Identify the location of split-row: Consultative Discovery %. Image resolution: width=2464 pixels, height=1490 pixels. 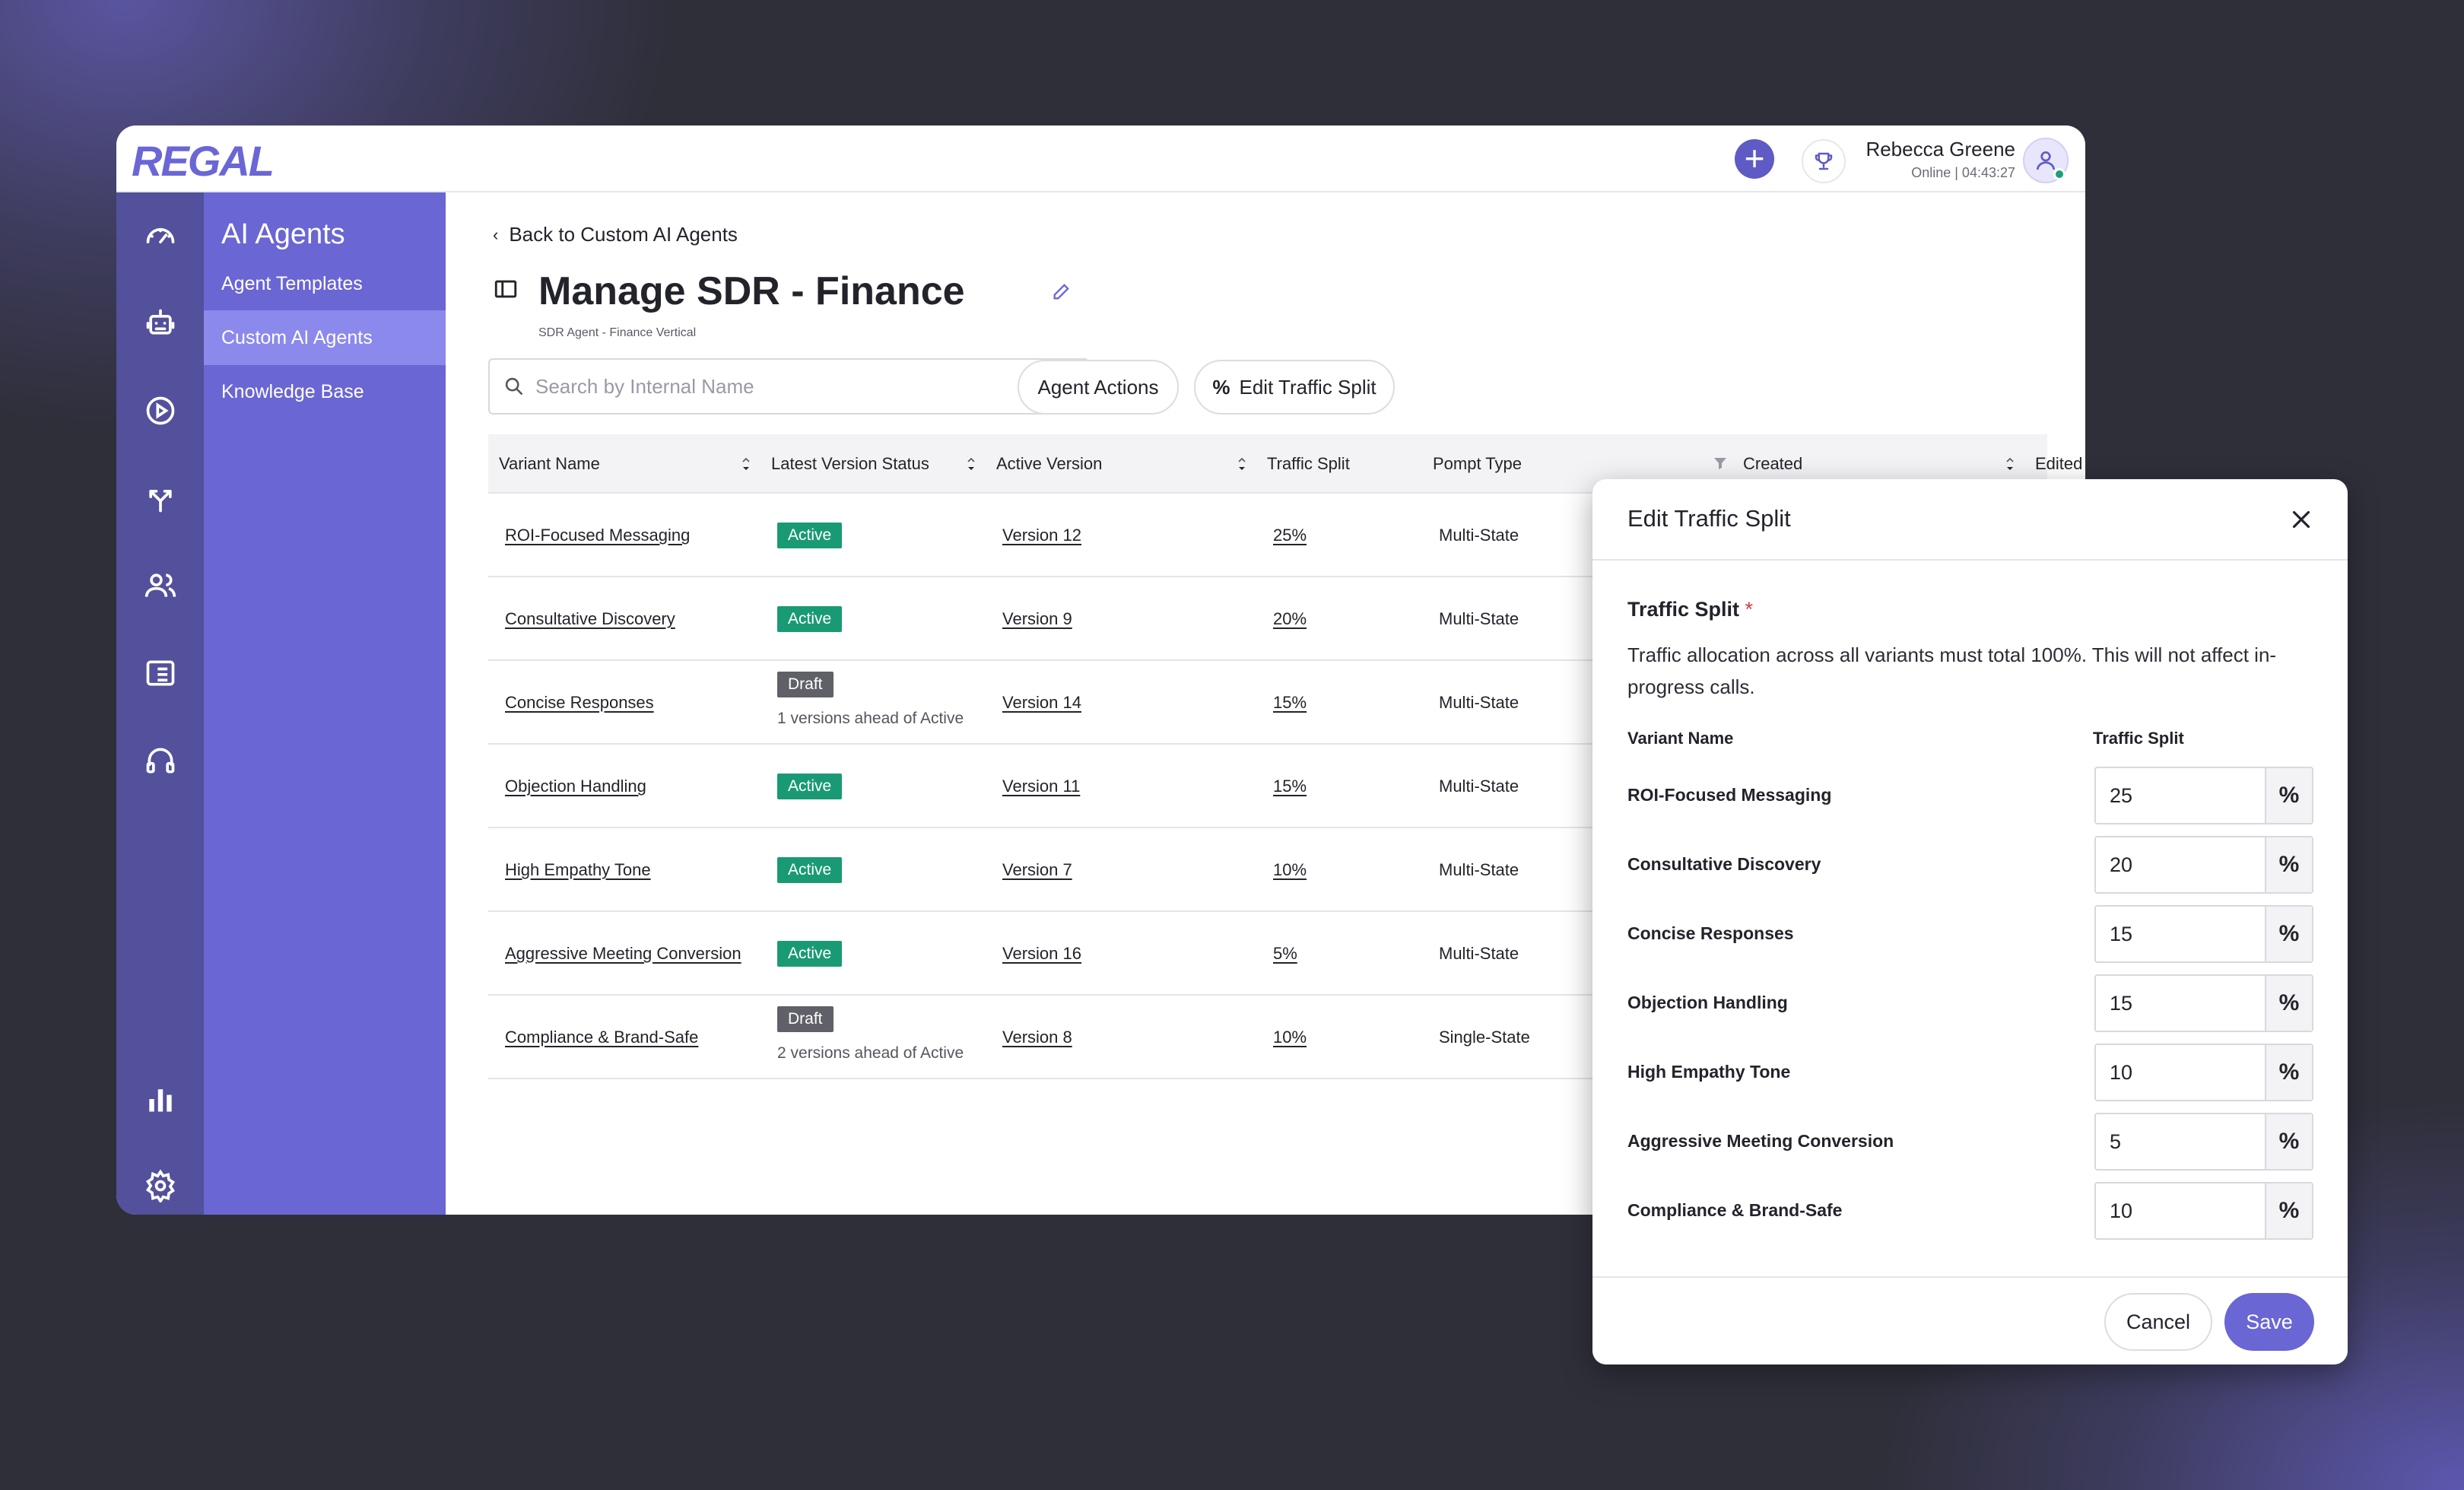
(1970, 866).